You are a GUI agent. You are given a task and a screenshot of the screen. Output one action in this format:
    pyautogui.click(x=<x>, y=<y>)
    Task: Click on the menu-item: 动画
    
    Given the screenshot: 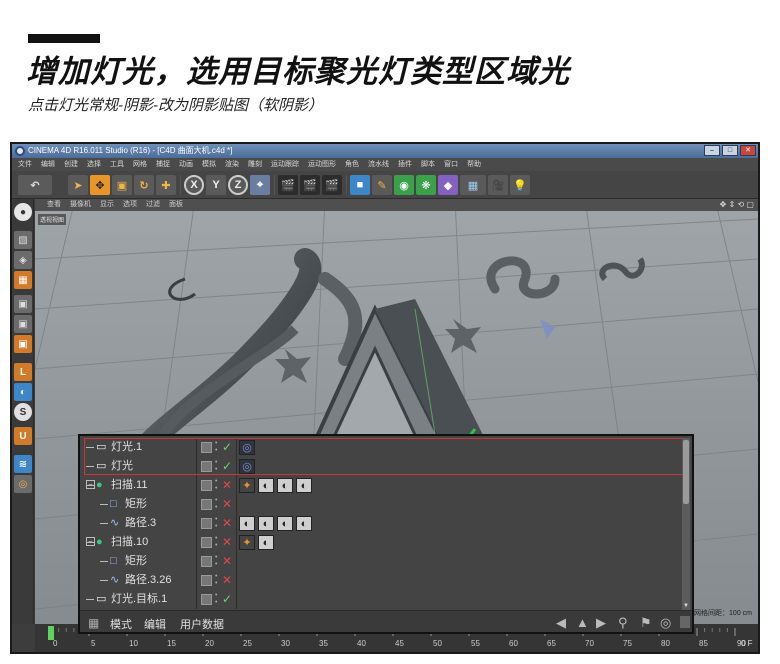 What is the action you would take?
    pyautogui.click(x=186, y=164)
    